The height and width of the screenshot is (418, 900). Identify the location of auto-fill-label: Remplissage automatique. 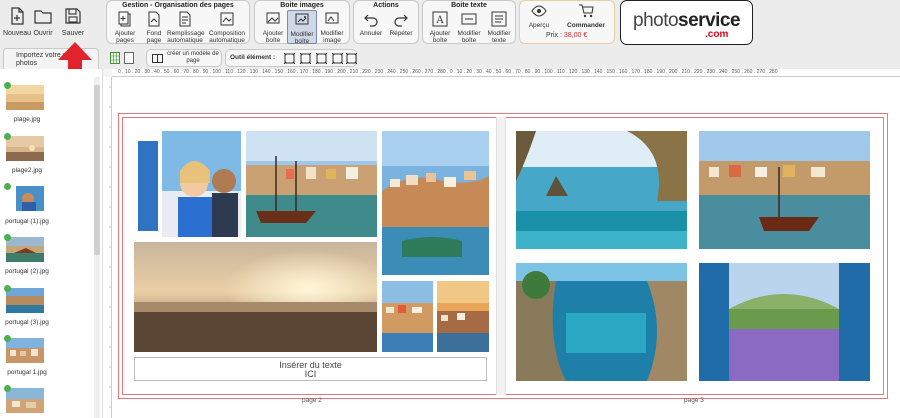
(186, 37).